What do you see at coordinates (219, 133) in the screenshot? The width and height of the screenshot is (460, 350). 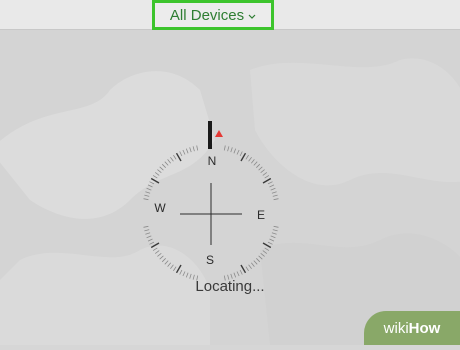 I see `north-arrow-icon` at bounding box center [219, 133].